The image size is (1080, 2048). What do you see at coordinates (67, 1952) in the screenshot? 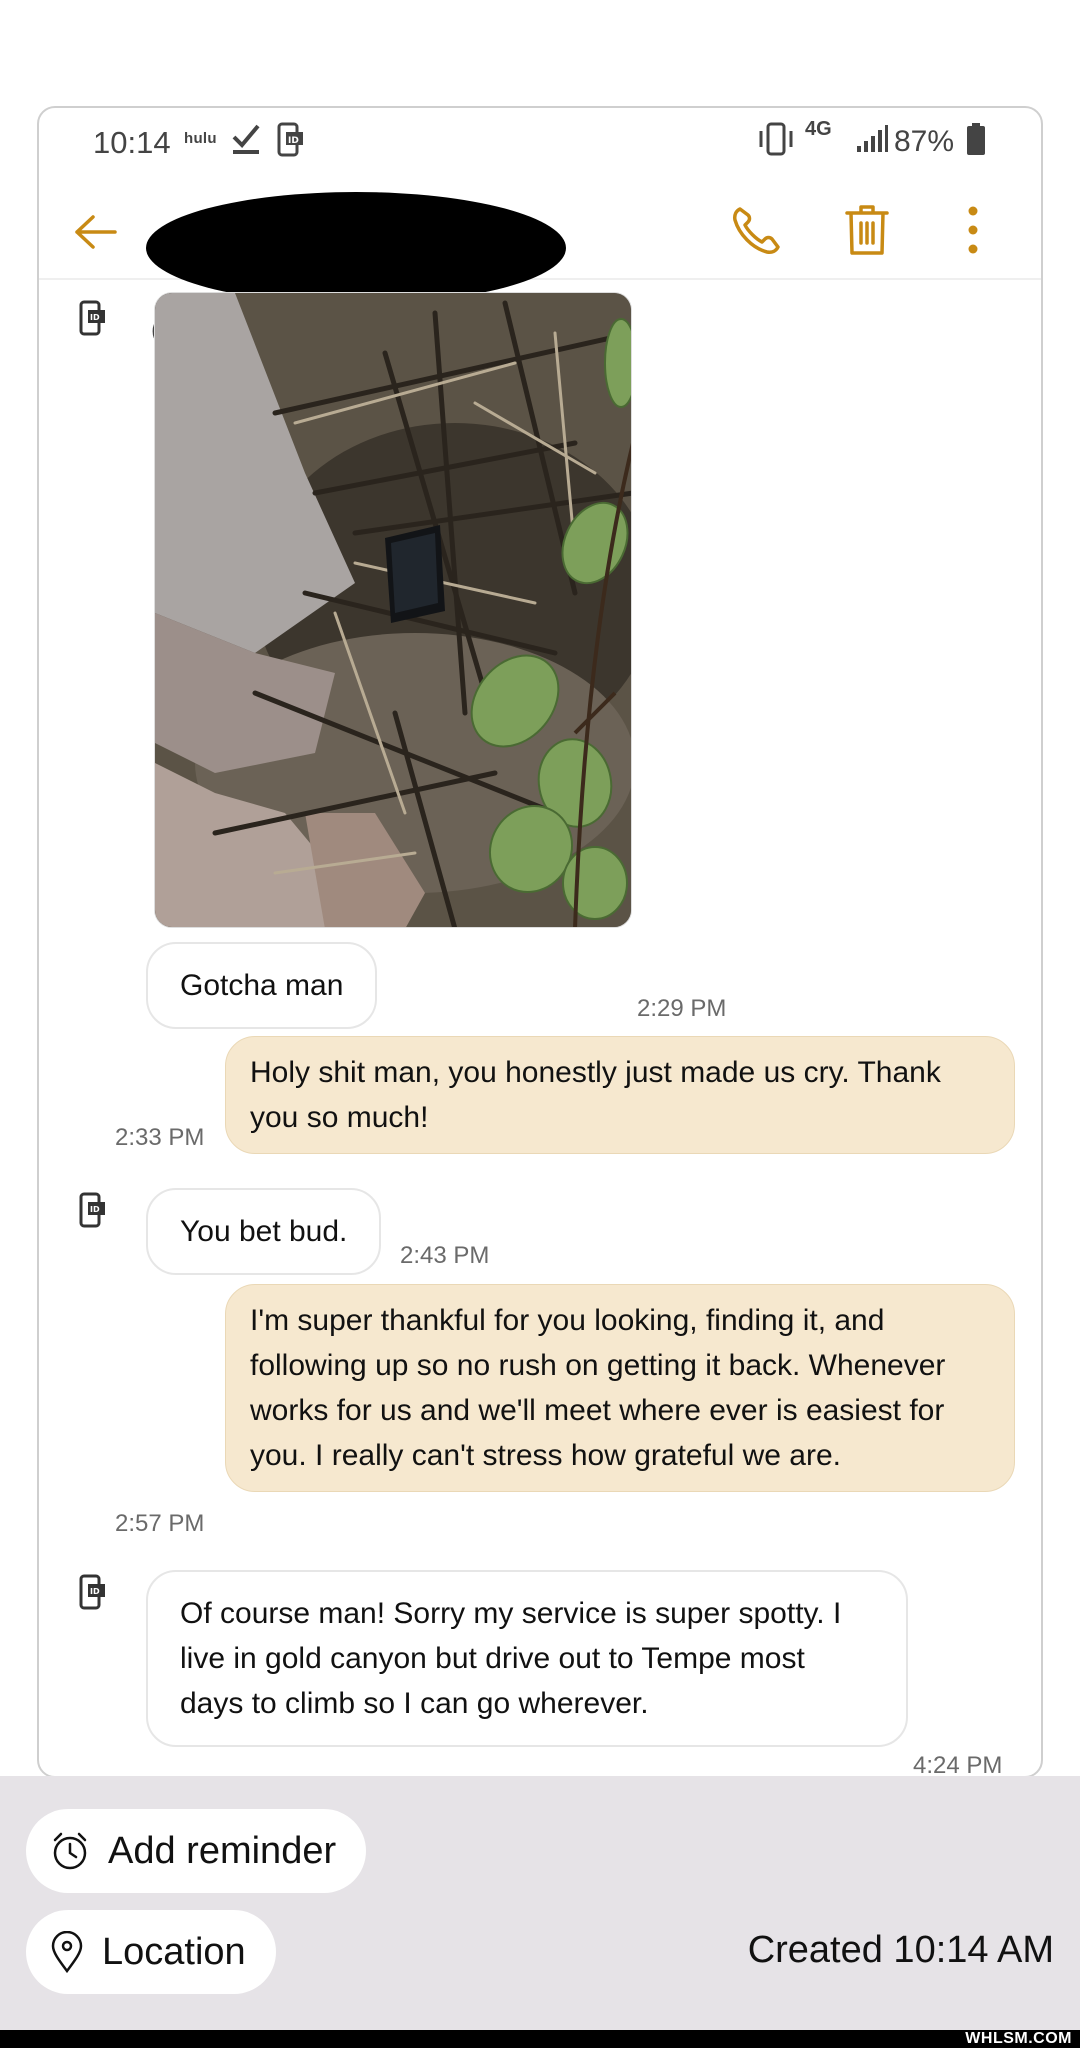
I see `location-pin-icon` at bounding box center [67, 1952].